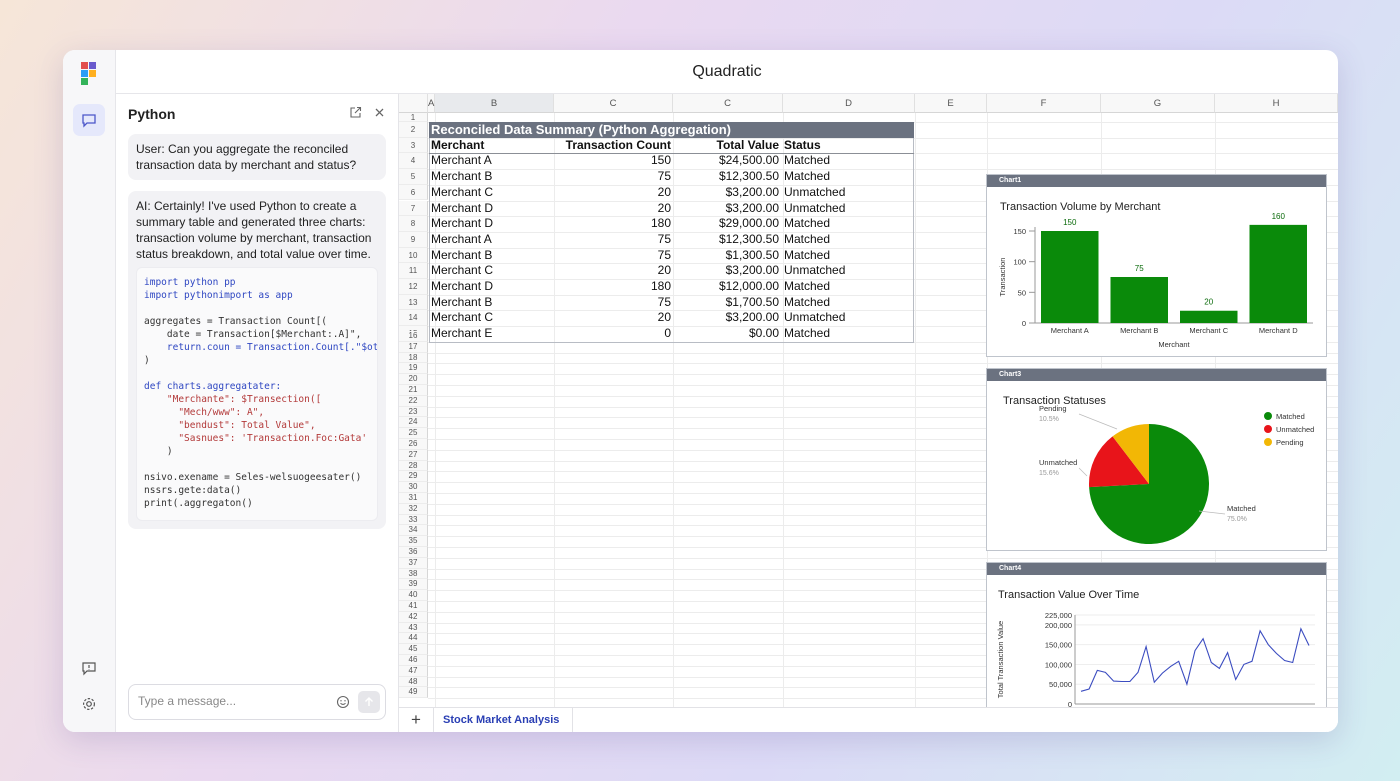  Describe the element at coordinates (413, 130) in the screenshot. I see `row-header: 2` at that location.